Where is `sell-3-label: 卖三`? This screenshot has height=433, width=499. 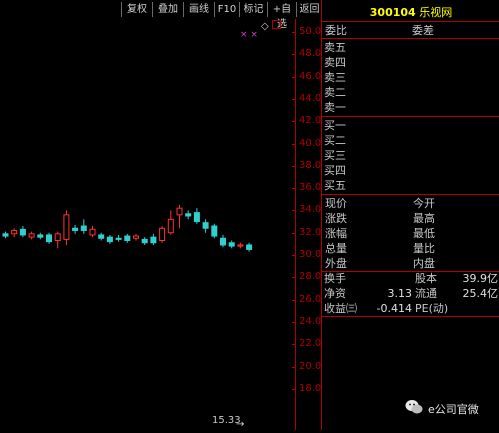
sell-3-label: 卖三 is located at coordinates (335, 77).